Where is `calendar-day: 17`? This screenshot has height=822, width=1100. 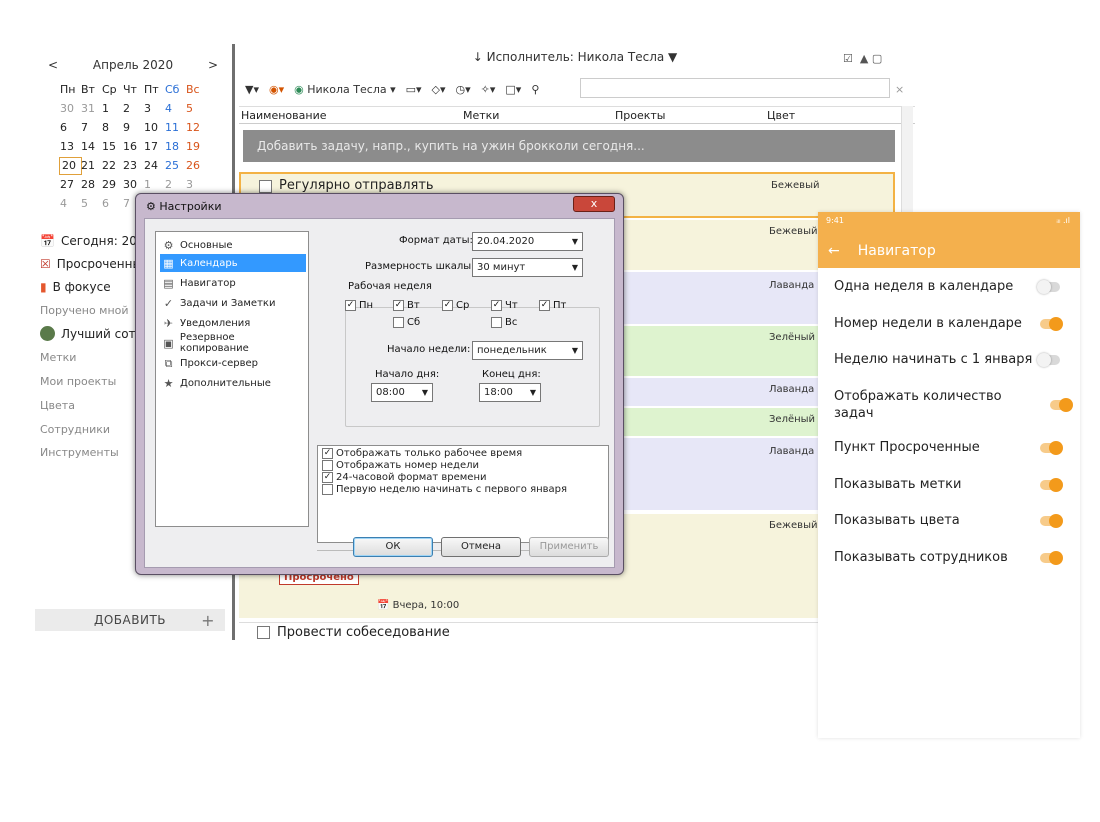
calendar-day: 17 is located at coordinates (154, 147).